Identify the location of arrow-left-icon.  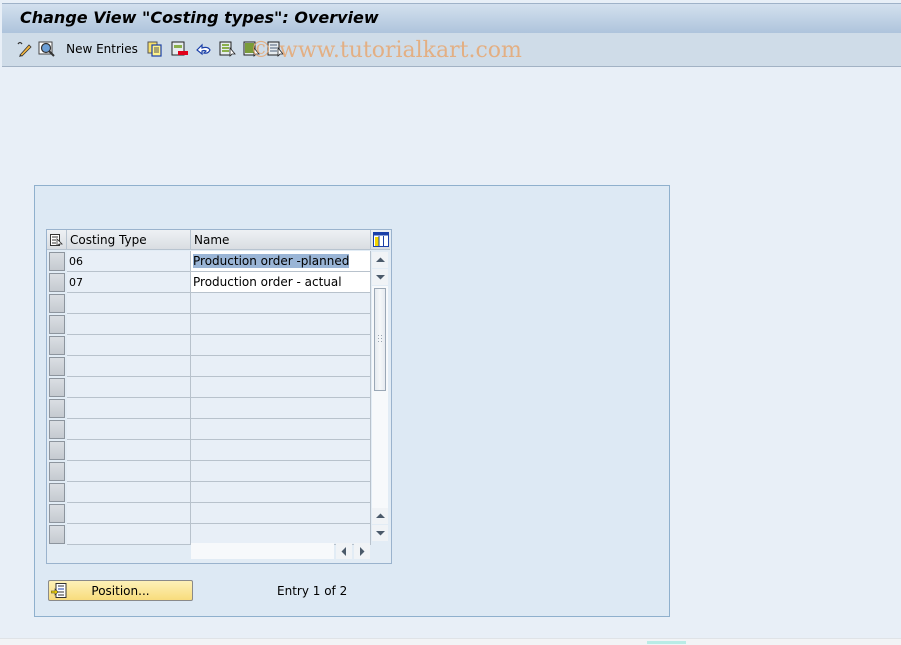
(343, 551).